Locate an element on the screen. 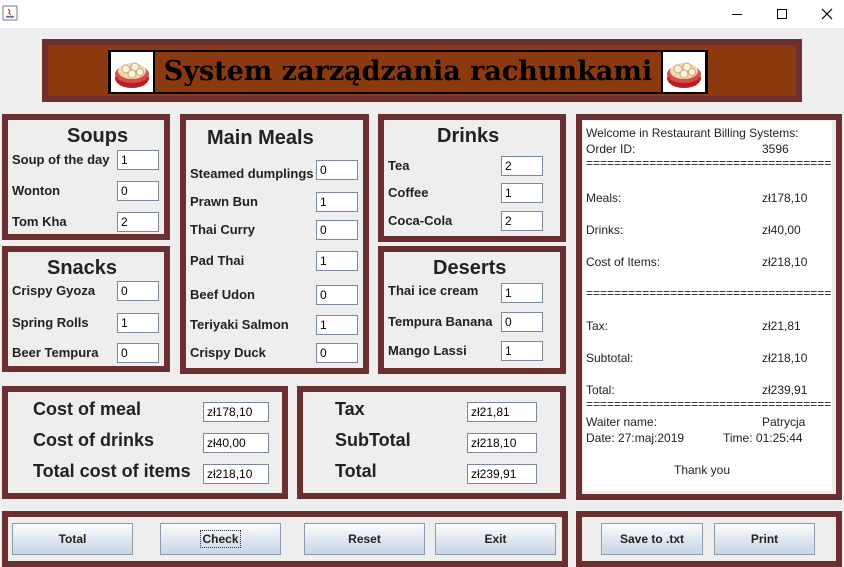  thai-ice-cream-label: Thai ice cream is located at coordinates (433, 290).